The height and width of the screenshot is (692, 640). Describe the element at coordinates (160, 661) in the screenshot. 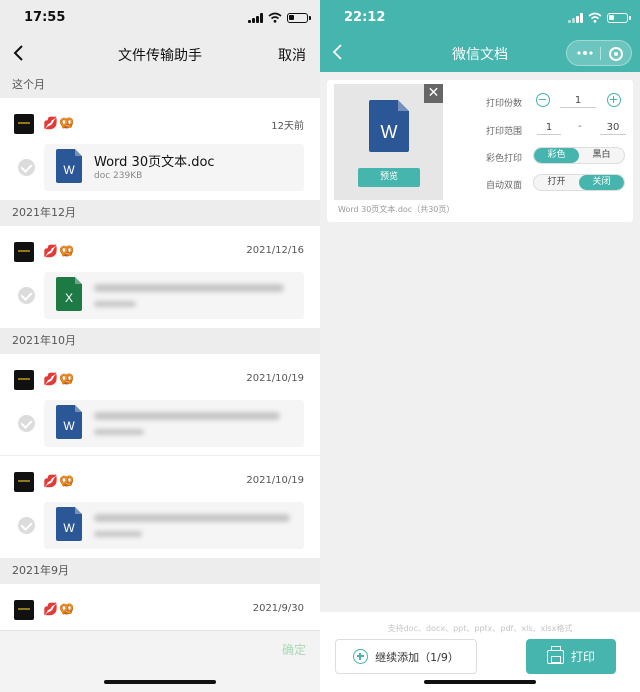

I see `bottom-toolbar: 确定` at that location.